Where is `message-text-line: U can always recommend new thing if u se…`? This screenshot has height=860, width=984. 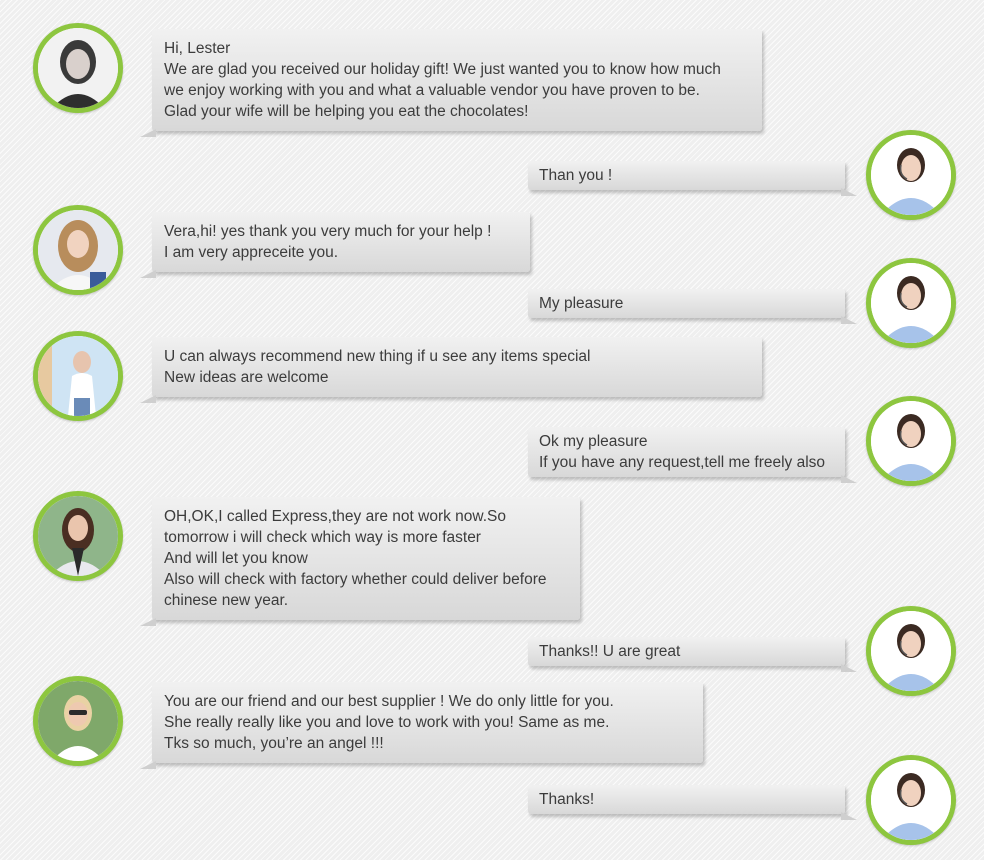 message-text-line: U can always recommend new thing if u se… is located at coordinates (377, 356).